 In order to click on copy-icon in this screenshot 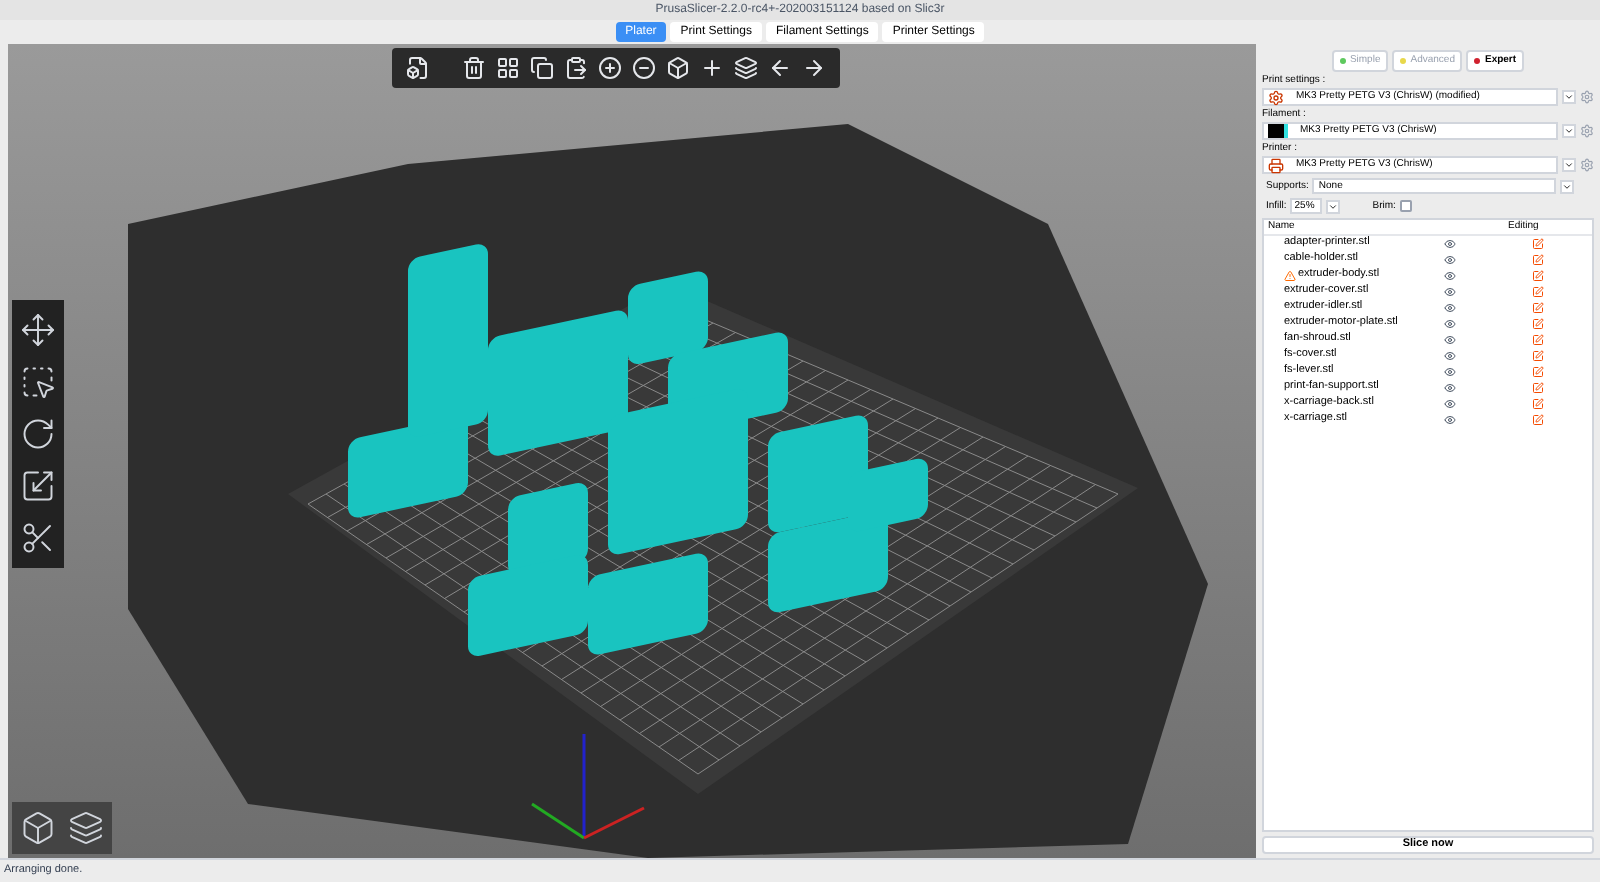, I will do `click(542, 68)`.